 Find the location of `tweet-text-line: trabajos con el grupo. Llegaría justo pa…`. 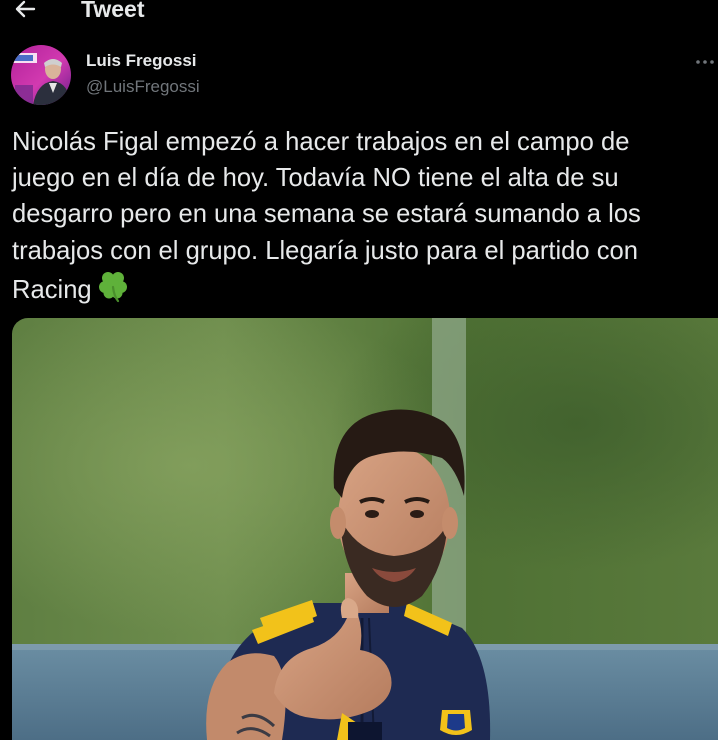

tweet-text-line: trabajos con el grupo. Llegaría justo pa… is located at coordinates (325, 250).